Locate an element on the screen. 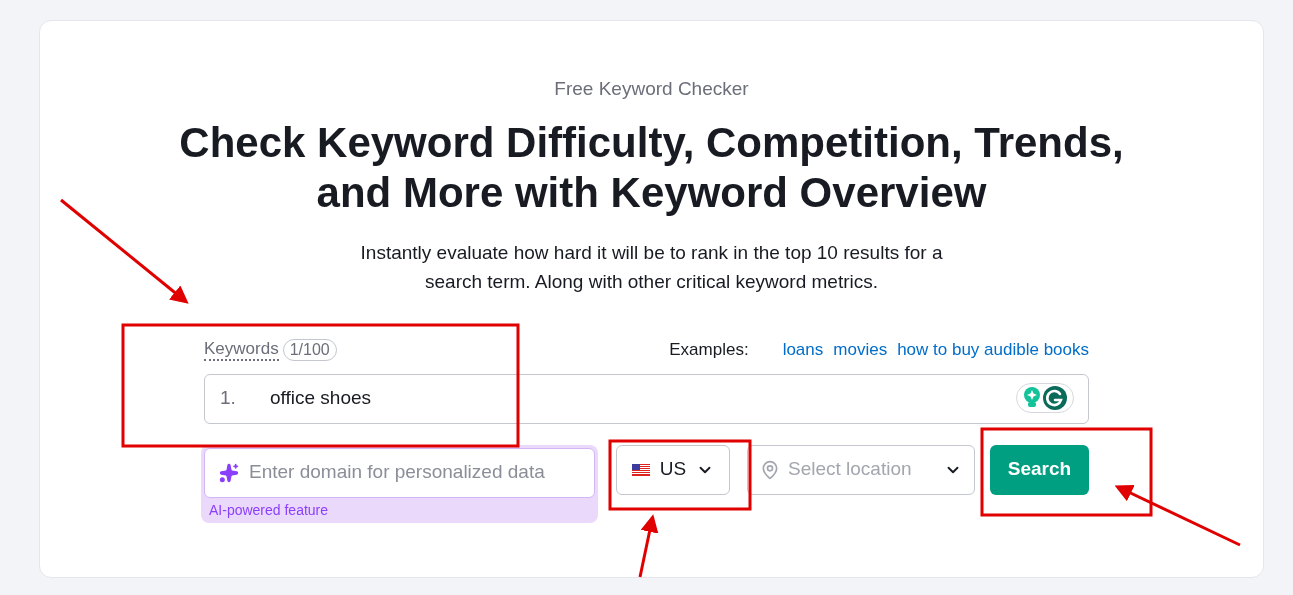 The image size is (1293, 595). ai-feature-note: AI-powered feature is located at coordinates (269, 509).